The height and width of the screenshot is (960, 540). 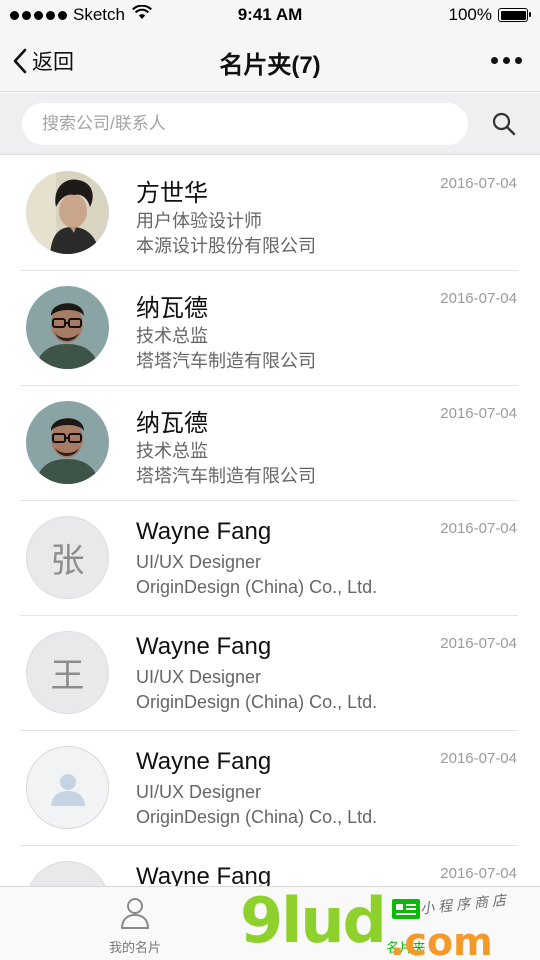 I want to click on tab-my-card-label: 我的名片, so click(x=134, y=947).